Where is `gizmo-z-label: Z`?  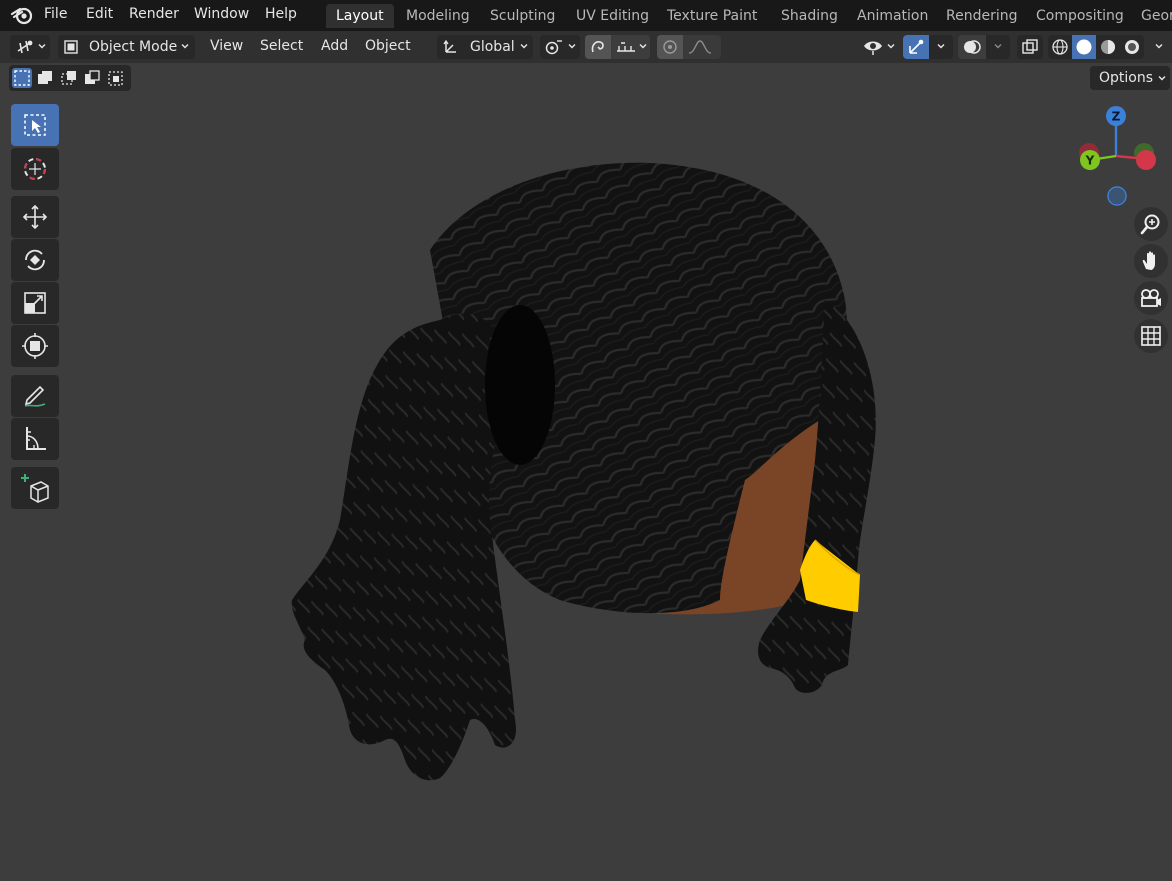 gizmo-z-label: Z is located at coordinates (1116, 117).